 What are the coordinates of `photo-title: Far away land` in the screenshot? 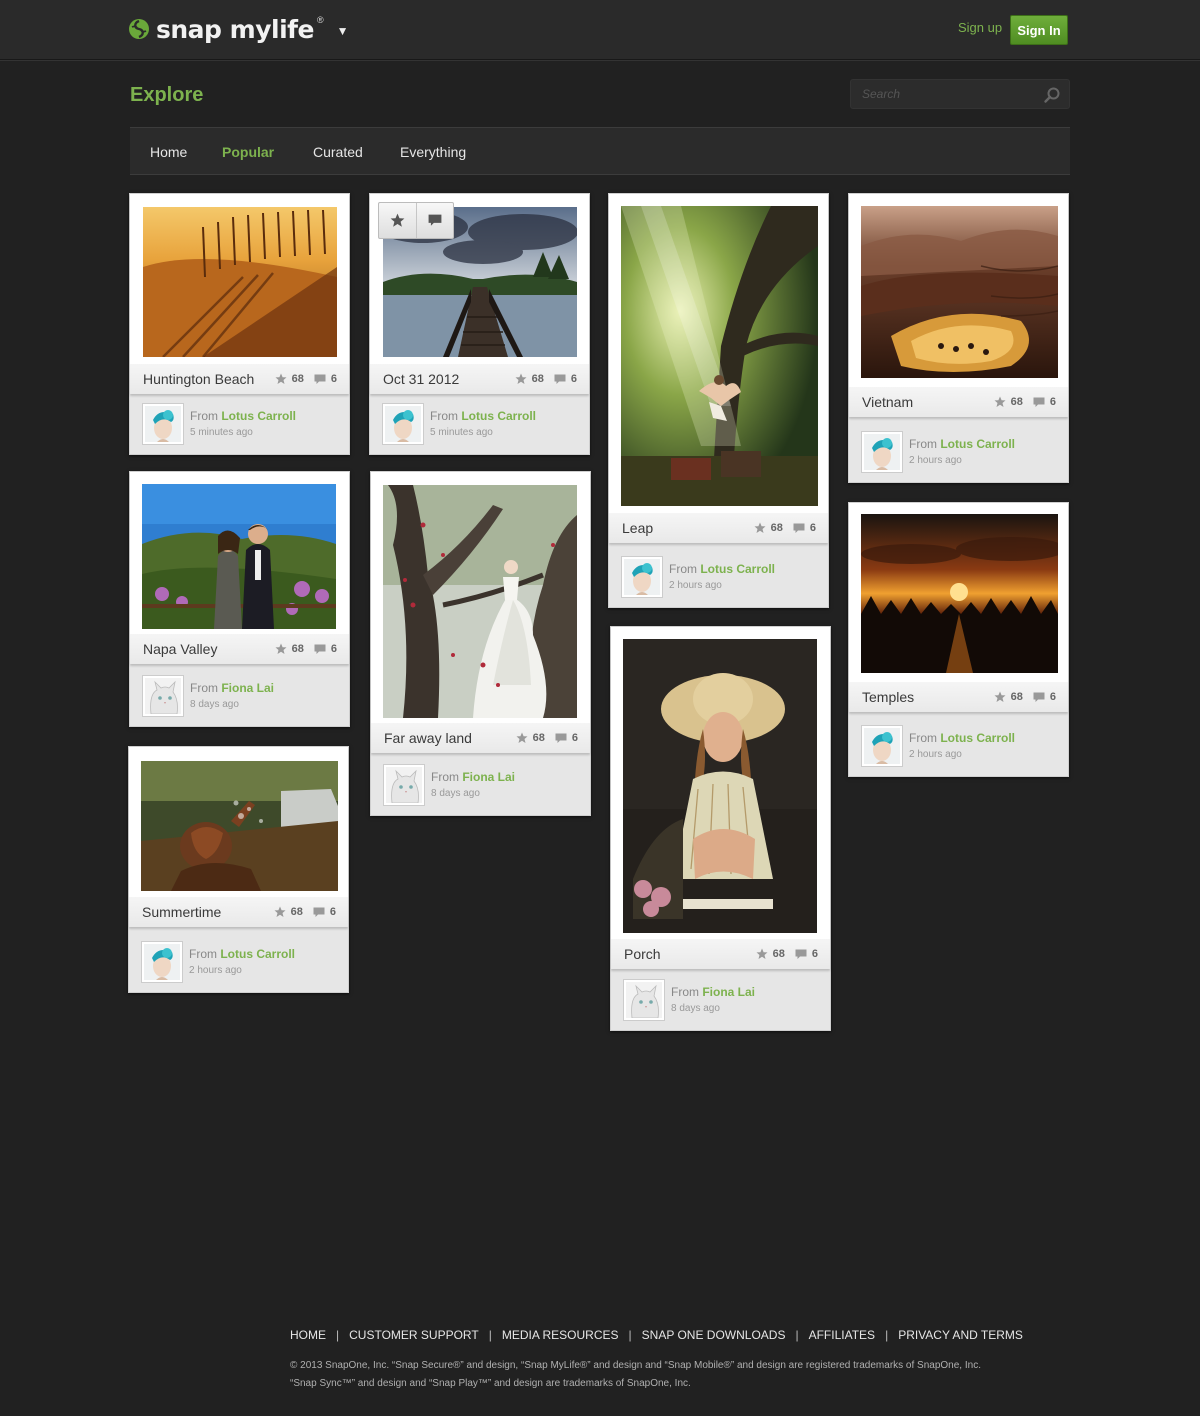 It's located at (445, 738).